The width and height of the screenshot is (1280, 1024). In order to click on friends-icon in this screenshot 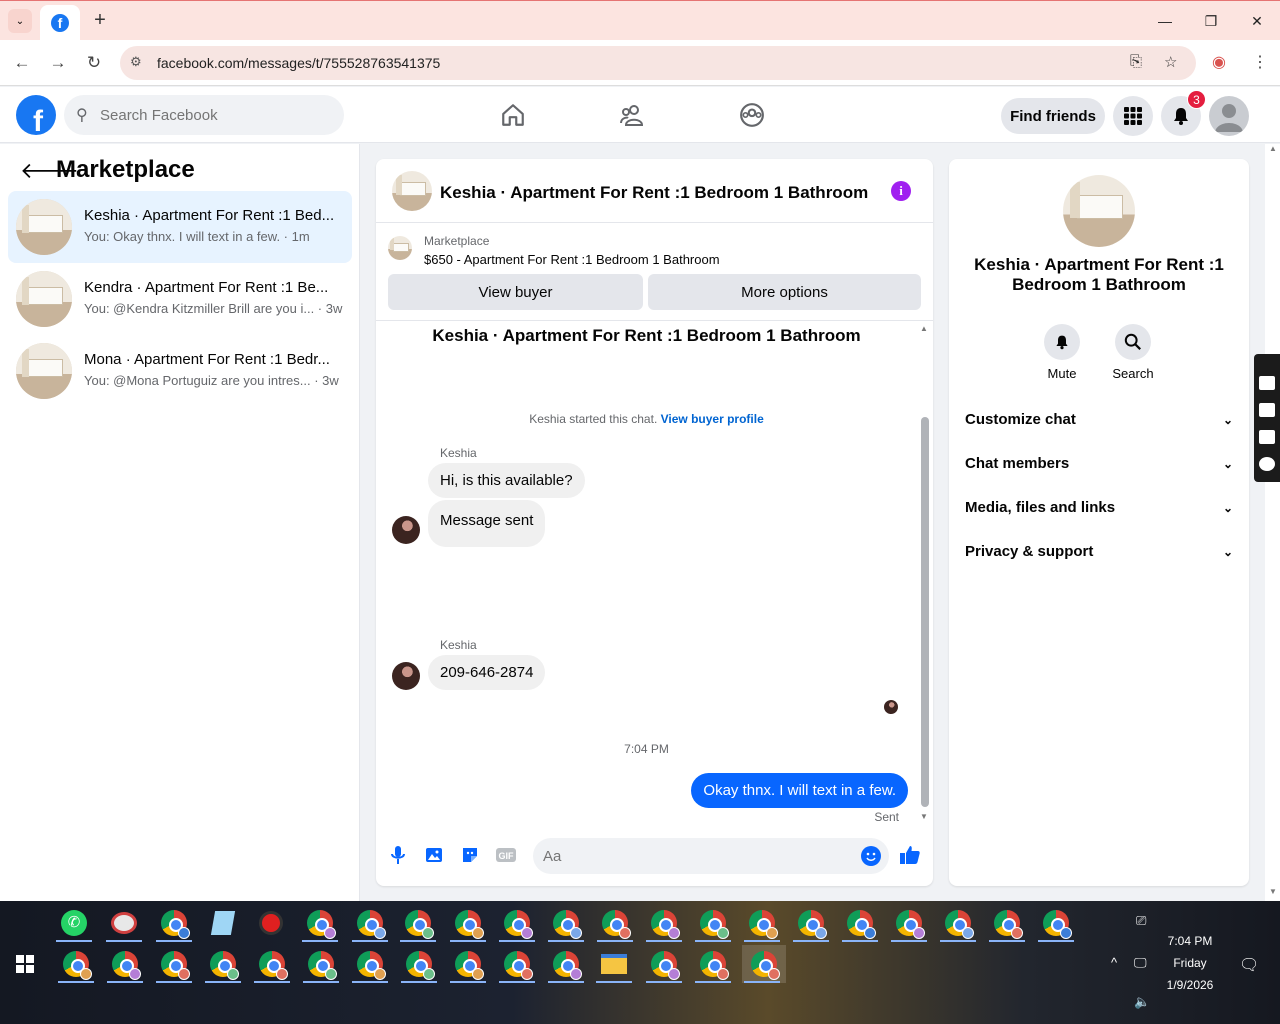, I will do `click(633, 115)`.